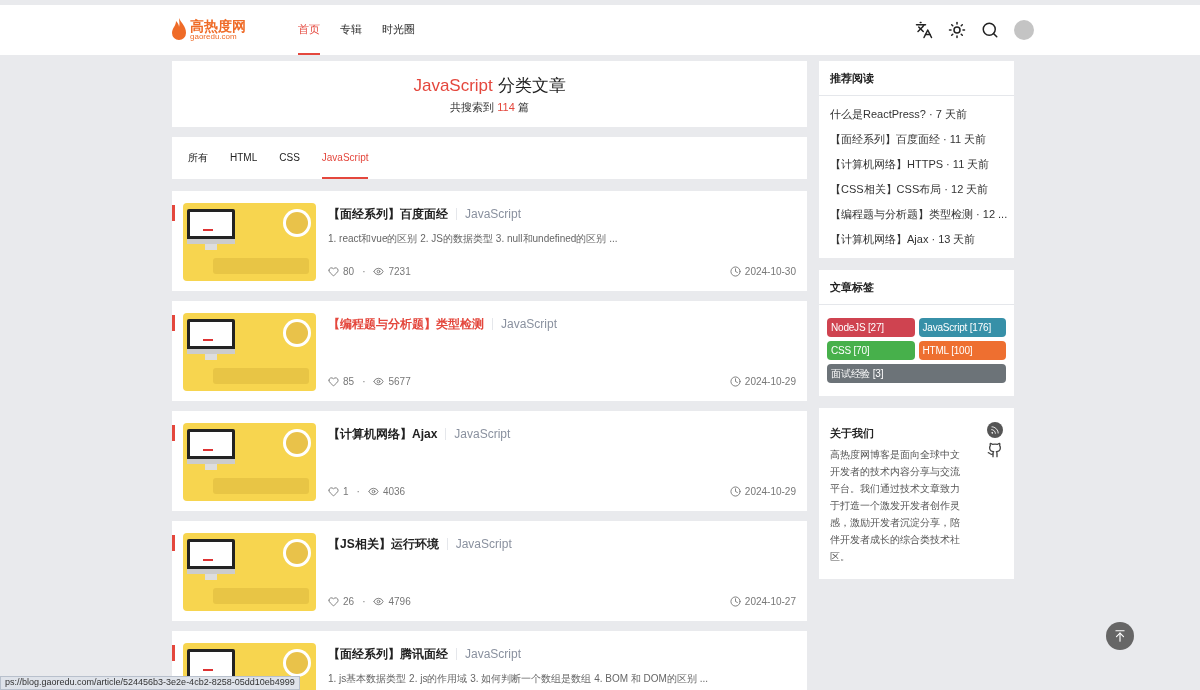  Describe the element at coordinates (244, 158) in the screenshot. I see `category-tab: HTML` at that location.